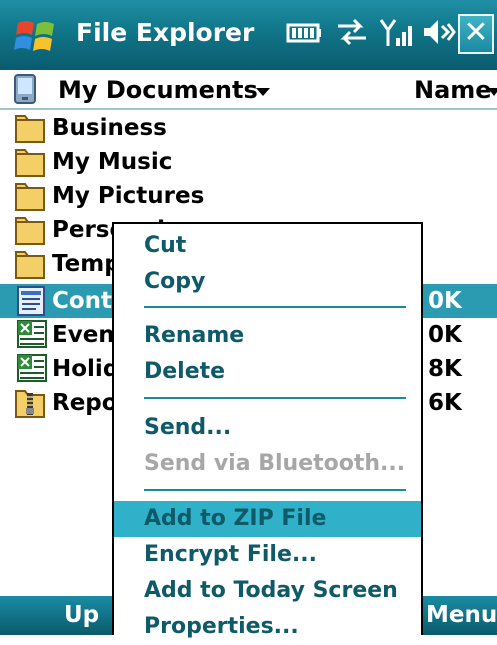  Describe the element at coordinates (267, 246) in the screenshot. I see `menu-item-cut: Cut` at that location.